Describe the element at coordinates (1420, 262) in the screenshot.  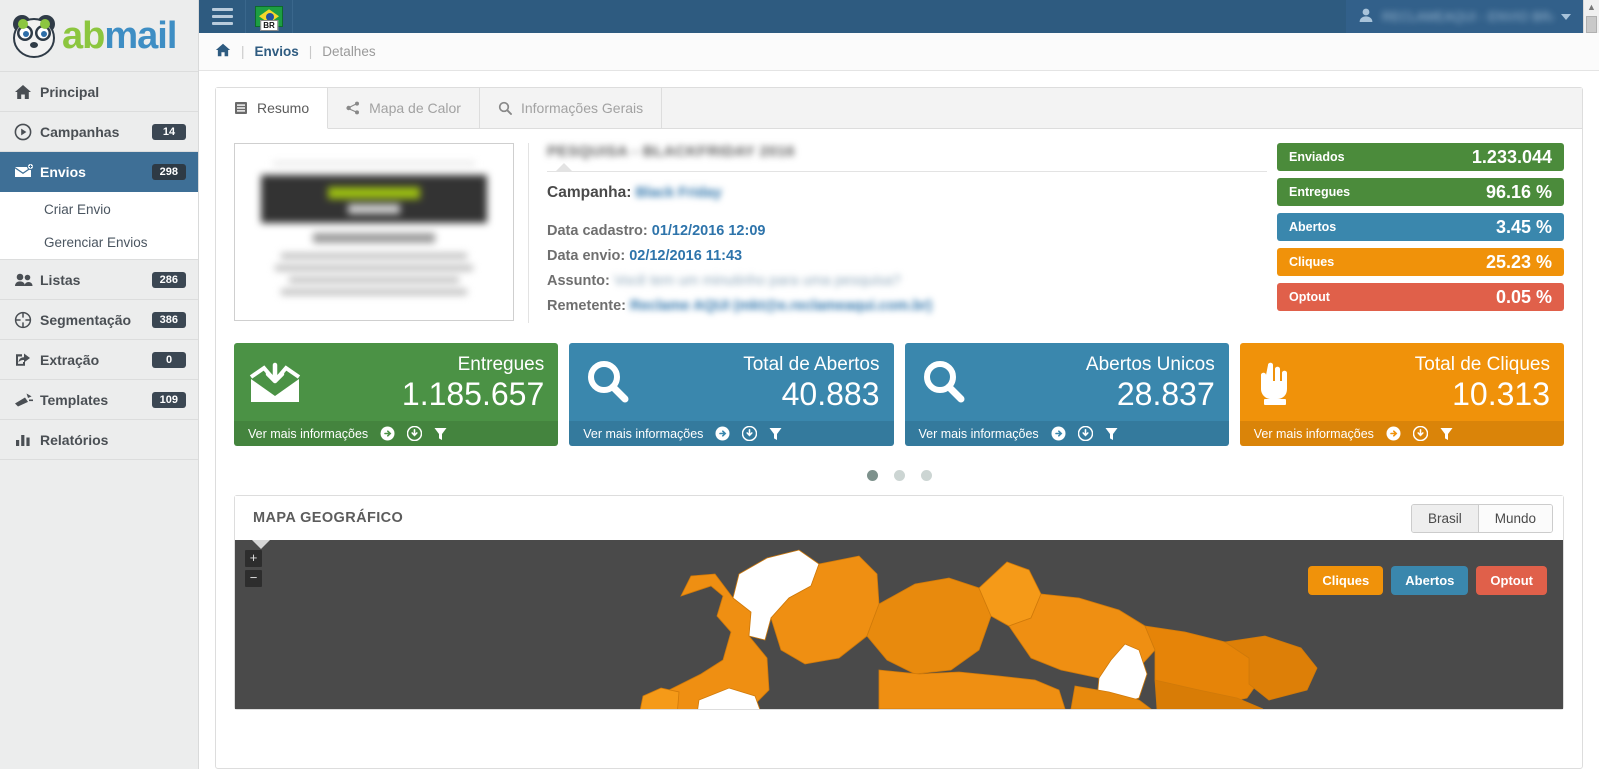
I see `stat-bar-cliques: Cliques 25.23 %` at that location.